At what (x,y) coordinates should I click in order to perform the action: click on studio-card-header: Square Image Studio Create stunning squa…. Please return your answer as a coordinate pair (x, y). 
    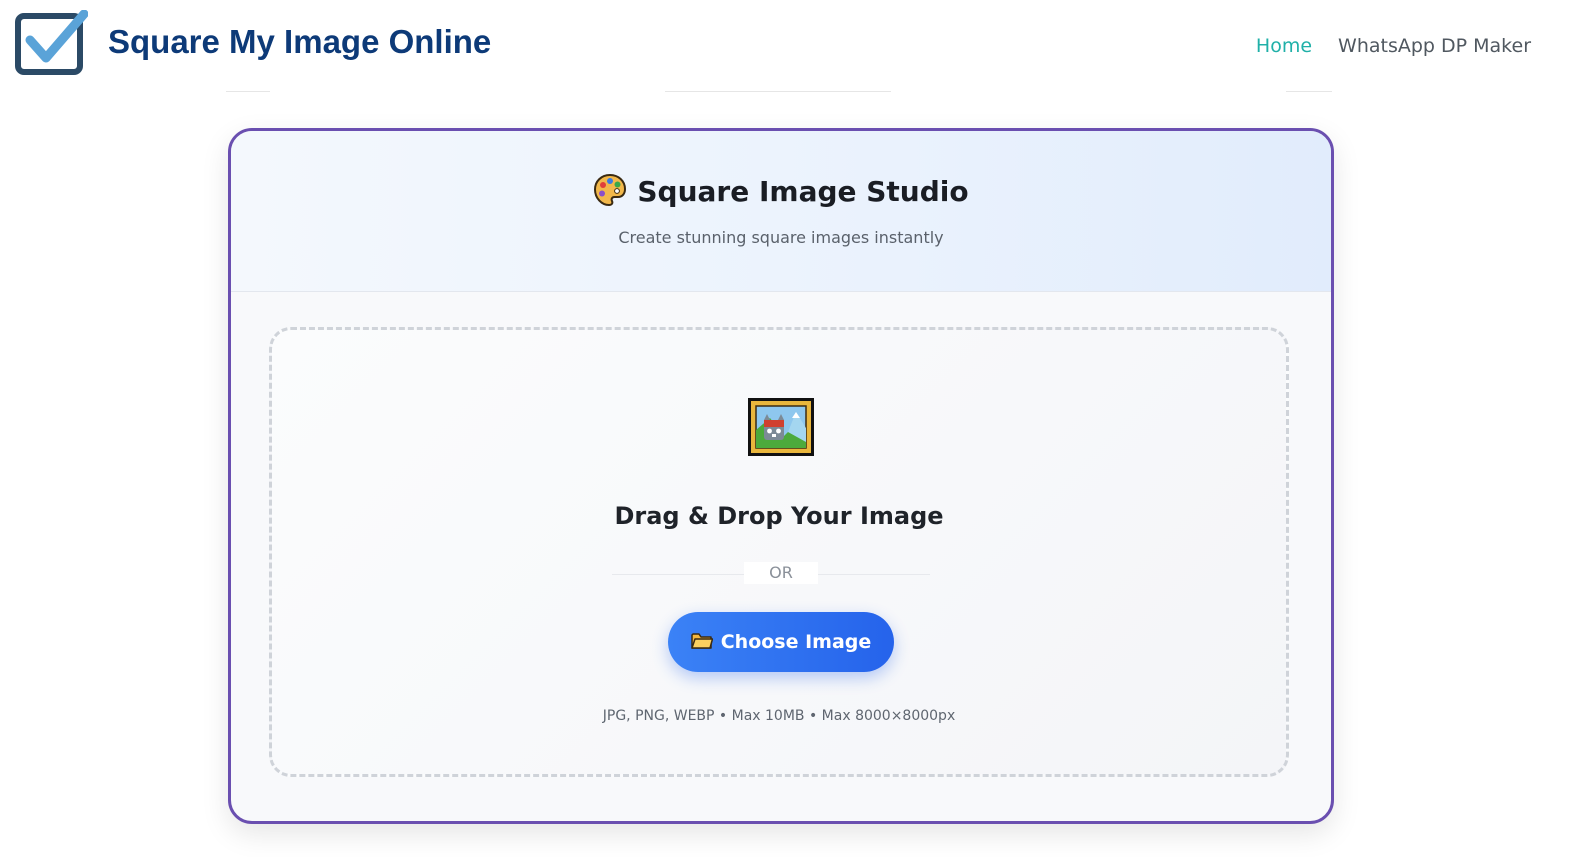
    Looking at the image, I should click on (781, 211).